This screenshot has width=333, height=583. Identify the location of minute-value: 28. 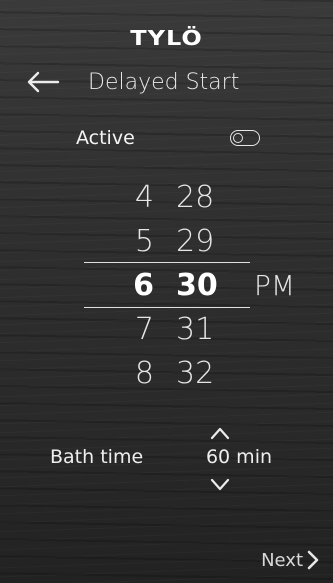
(195, 197).